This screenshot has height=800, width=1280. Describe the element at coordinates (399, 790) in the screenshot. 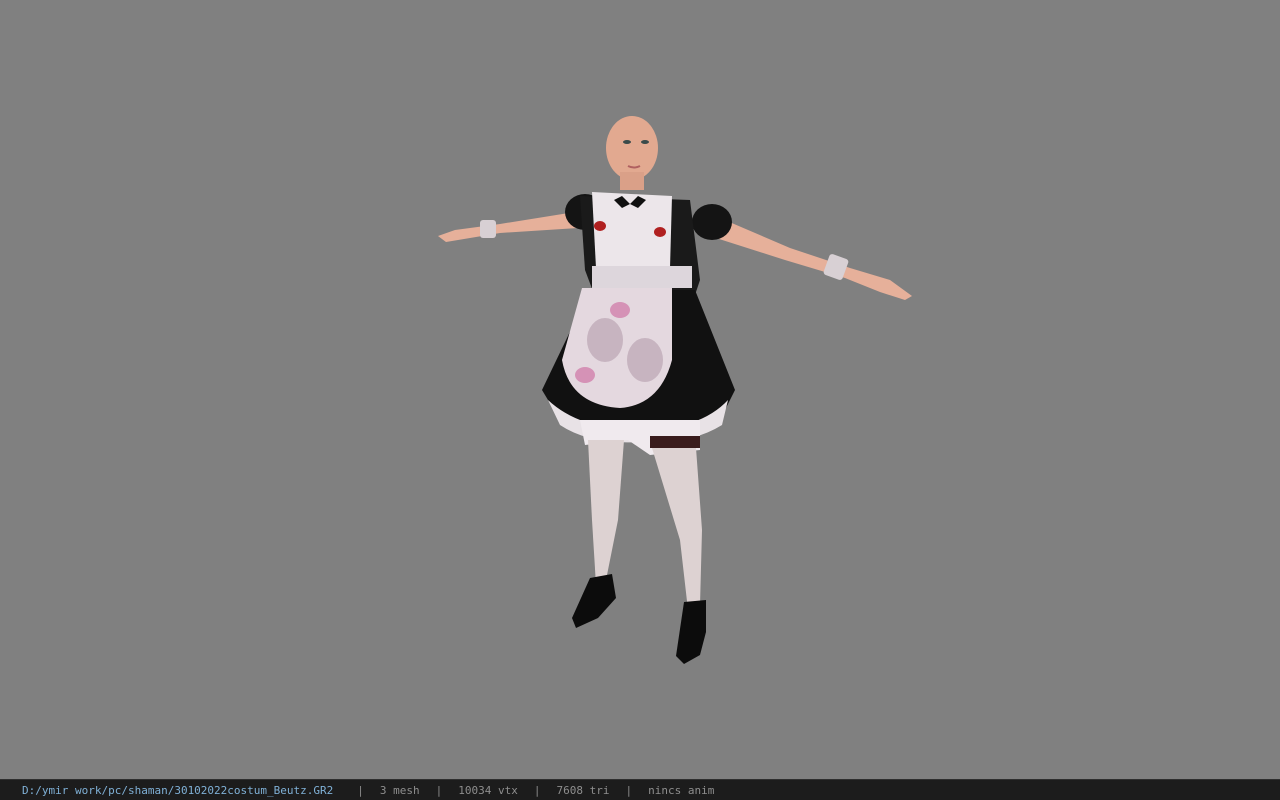

I see `mesh-count: 3 mesh` at that location.